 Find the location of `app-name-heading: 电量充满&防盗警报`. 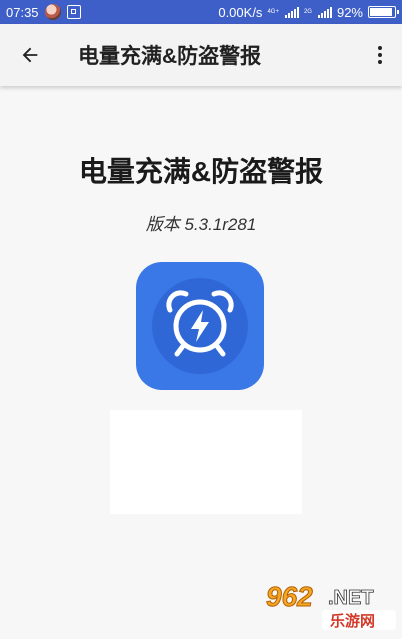

app-name-heading: 电量充满&防盗警报 is located at coordinates (201, 171).